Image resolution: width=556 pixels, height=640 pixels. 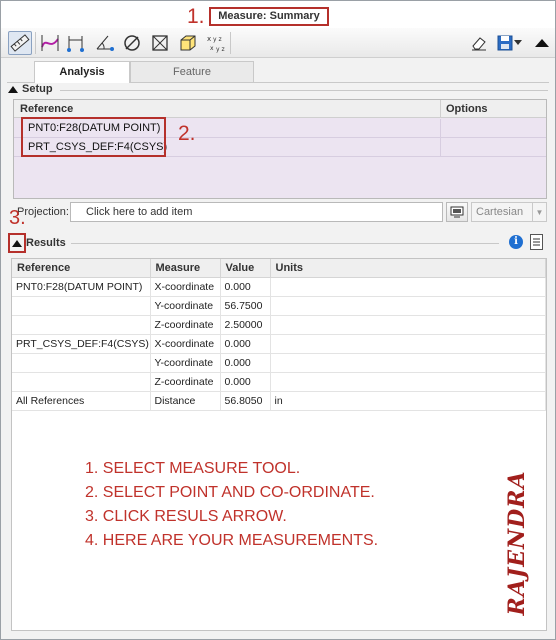 I want to click on results-collapse-button, so click(x=17, y=243).